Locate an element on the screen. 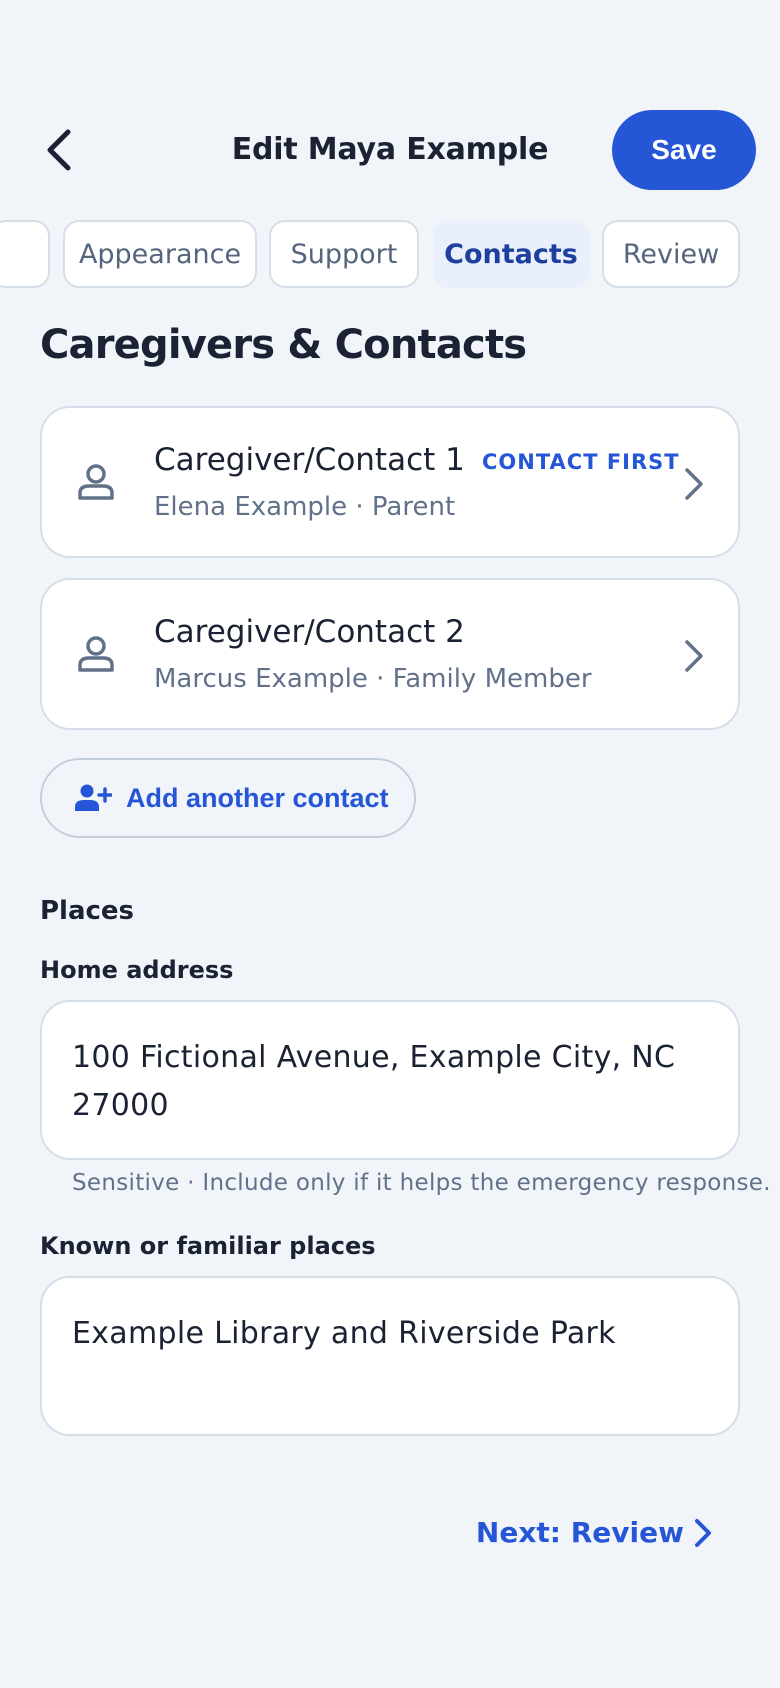 The image size is (780, 1688). next-review-link: Next: Review is located at coordinates (595, 1532).